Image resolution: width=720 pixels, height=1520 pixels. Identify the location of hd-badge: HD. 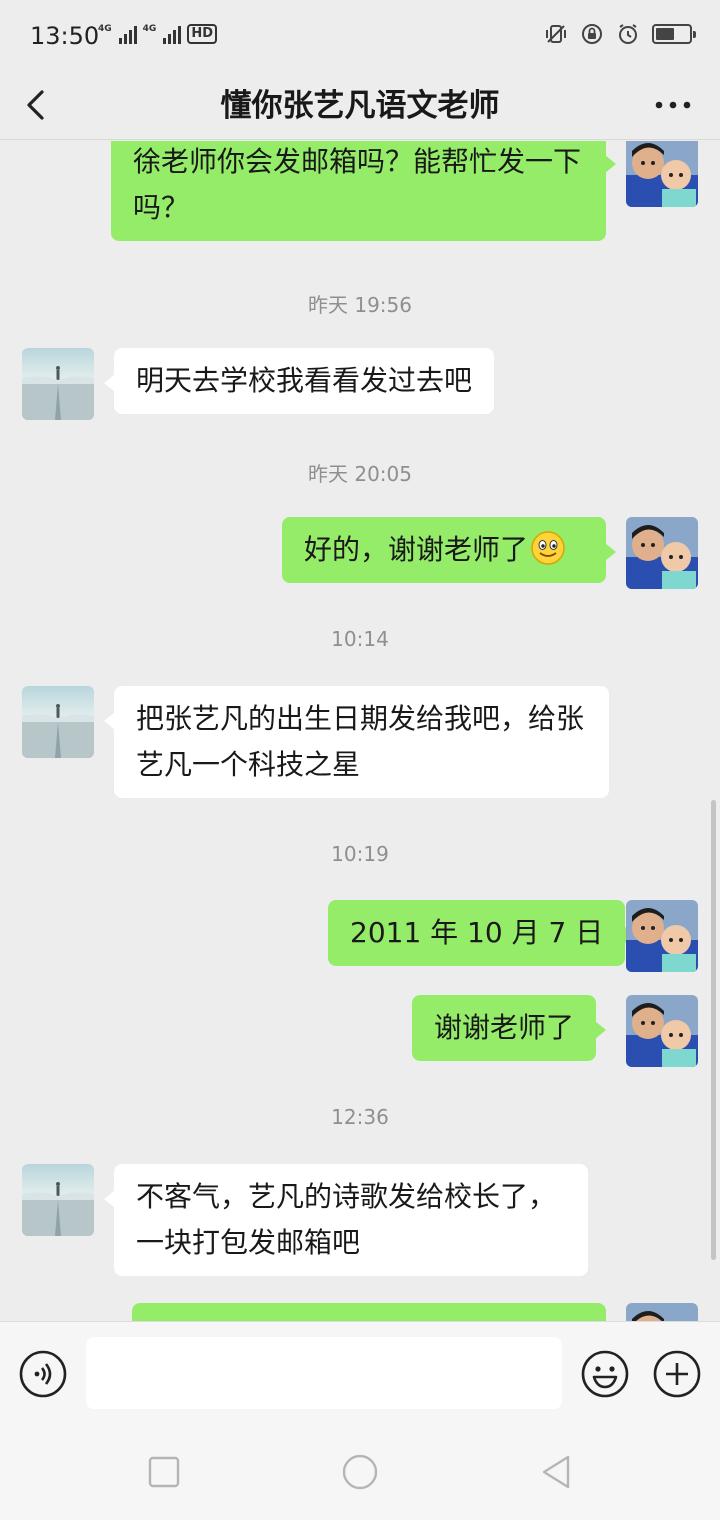
(202, 34).